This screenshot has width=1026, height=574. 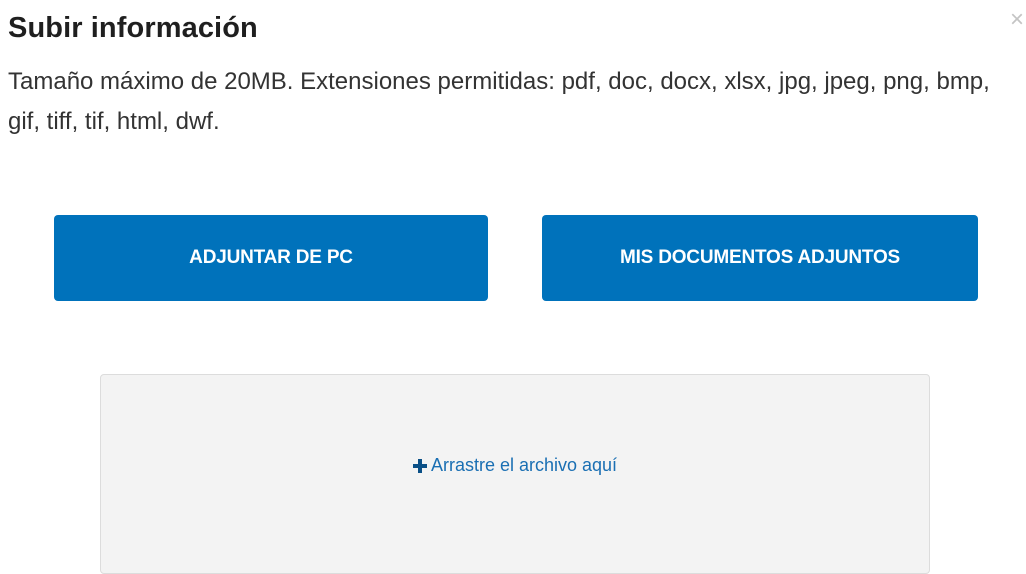 I want to click on my-documents-label: MIS DOCUMENTOS ADJUNTOS, so click(x=760, y=257).